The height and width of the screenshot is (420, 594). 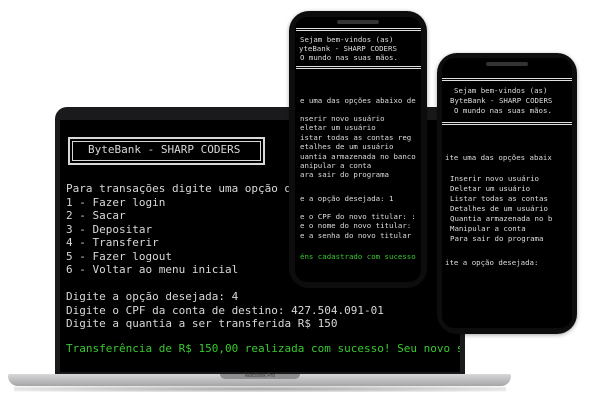 What do you see at coordinates (260, 389) in the screenshot?
I see `laptop-shadow` at bounding box center [260, 389].